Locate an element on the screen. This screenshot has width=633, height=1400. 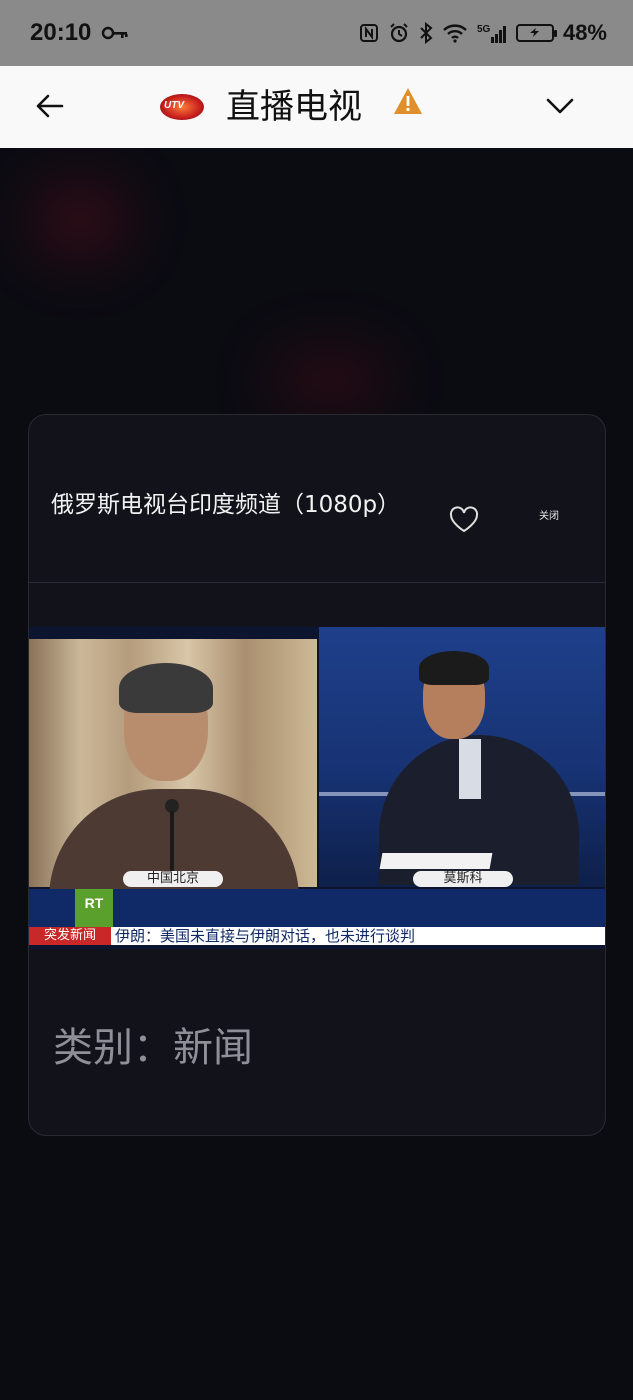
breaking-news-label: 突发新闻 is located at coordinates (70, 936).